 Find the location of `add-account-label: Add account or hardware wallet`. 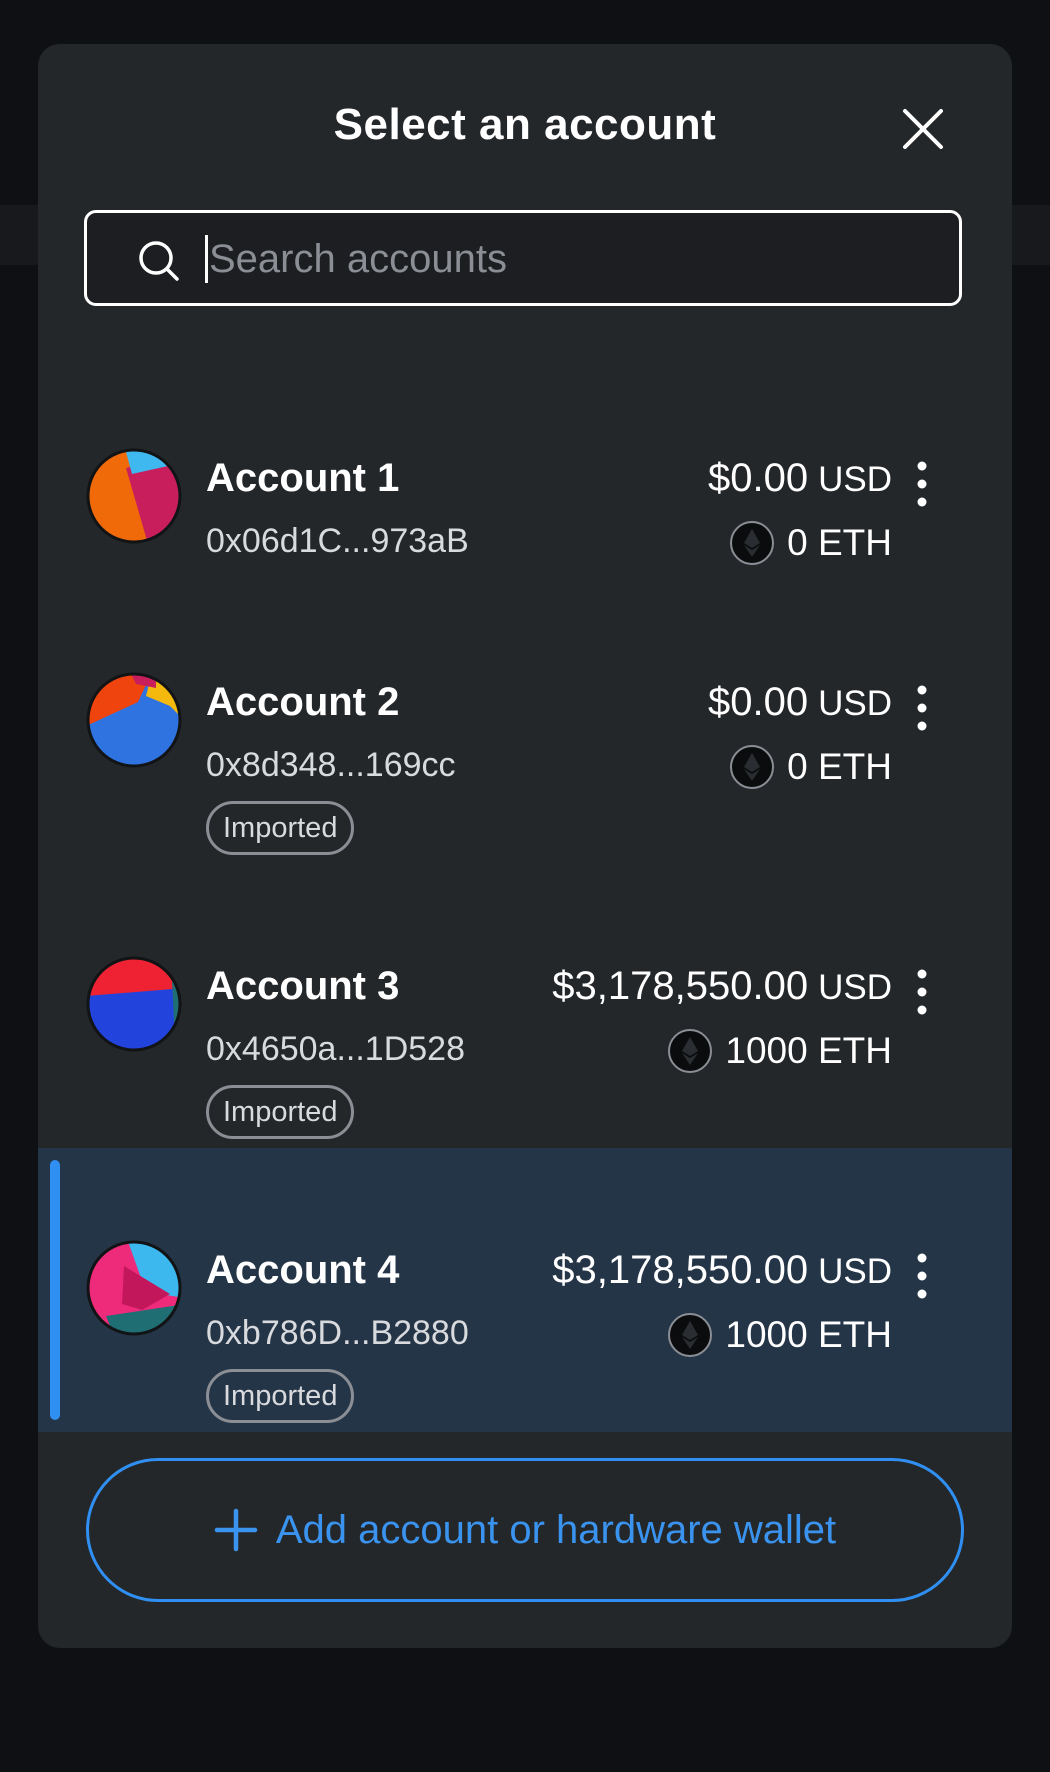

add-account-label: Add account or hardware wallet is located at coordinates (556, 1529).